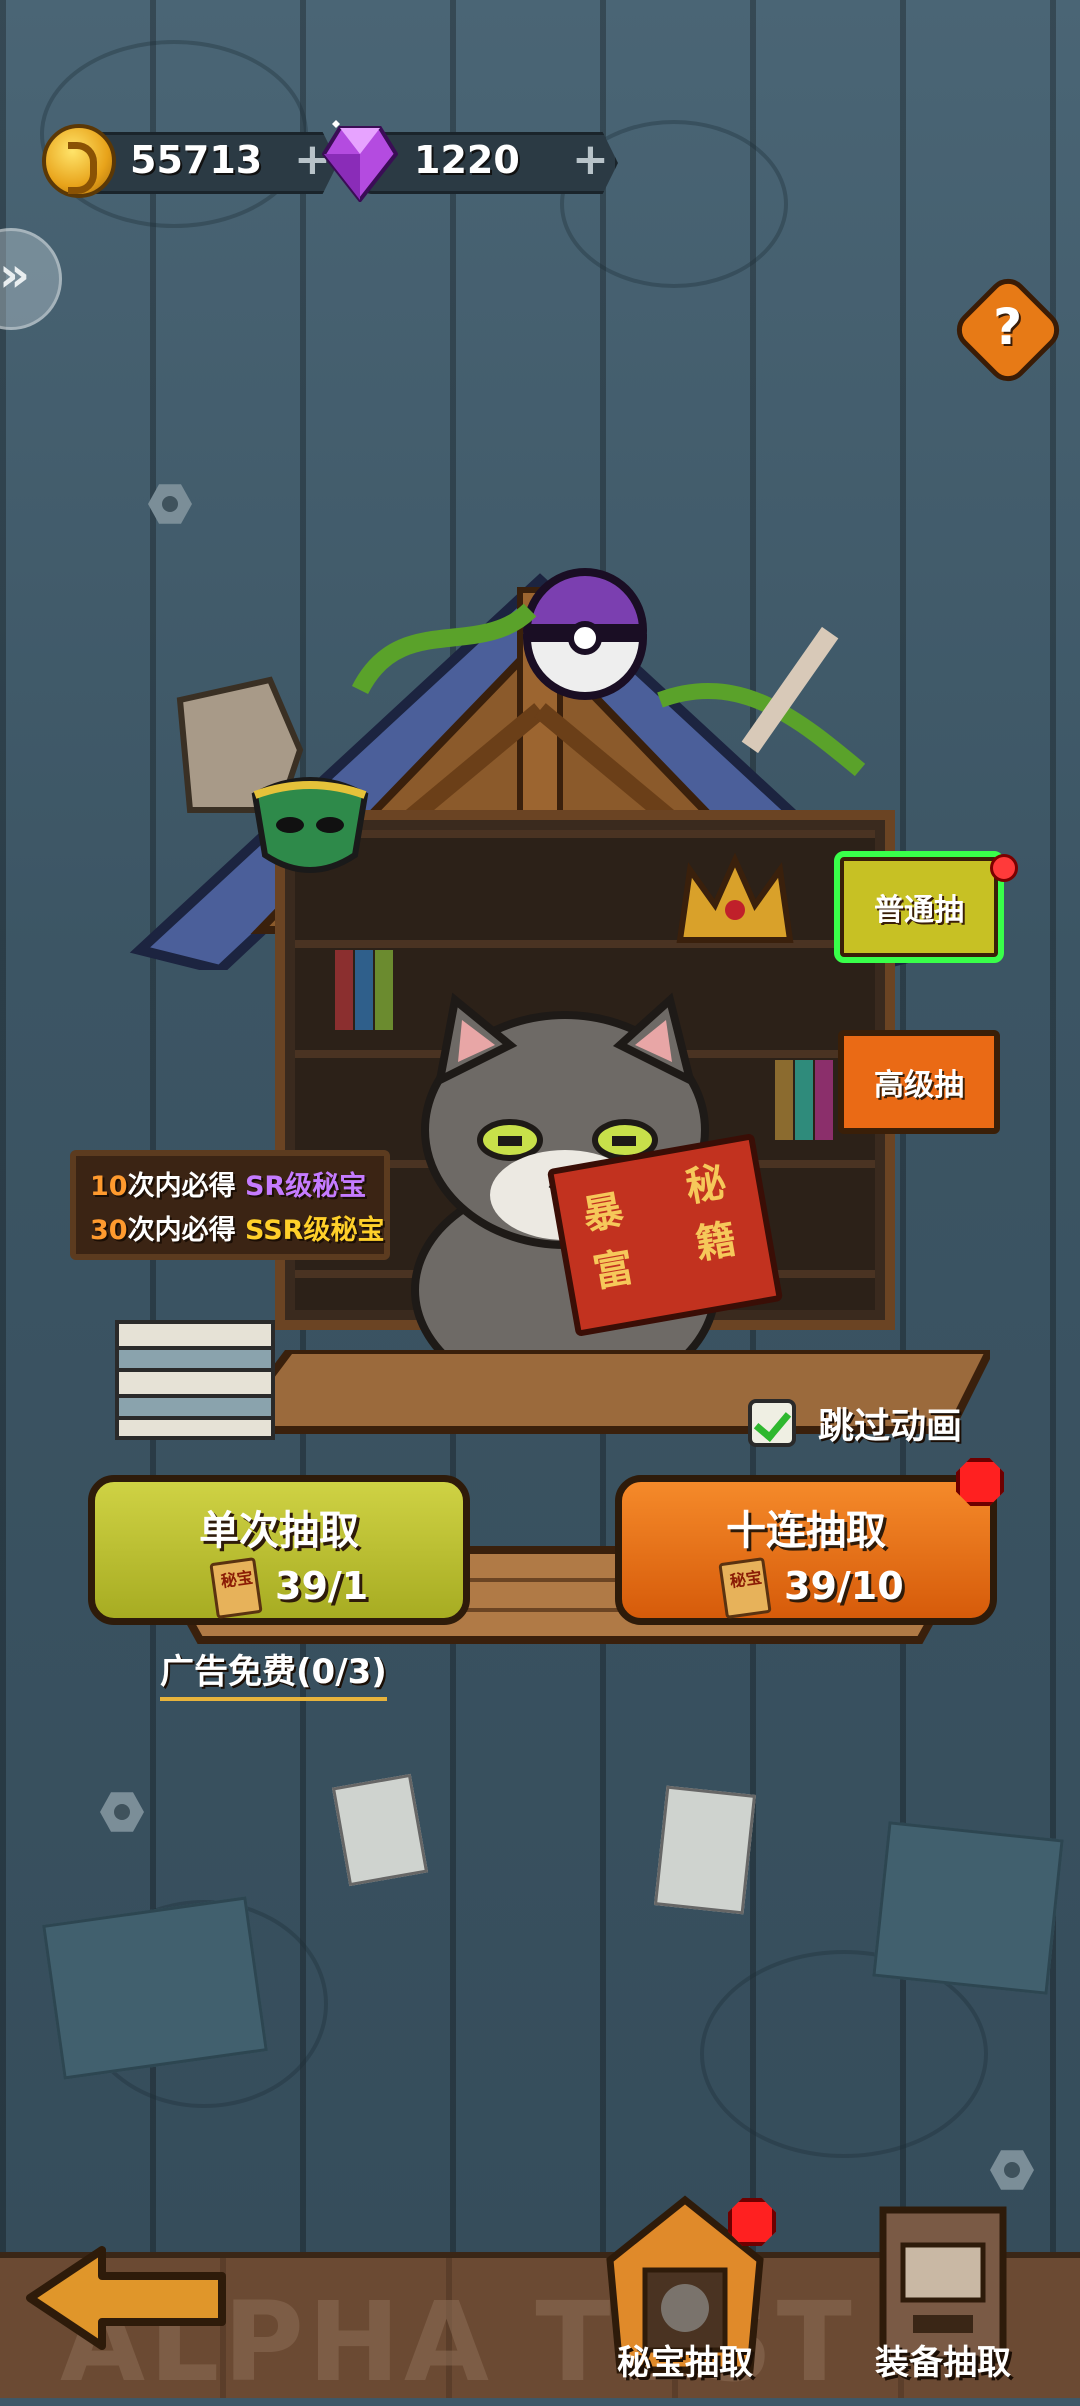 This screenshot has height=2406, width=1080. I want to click on secret-book: 暴富 秘籍, so click(665, 1235).